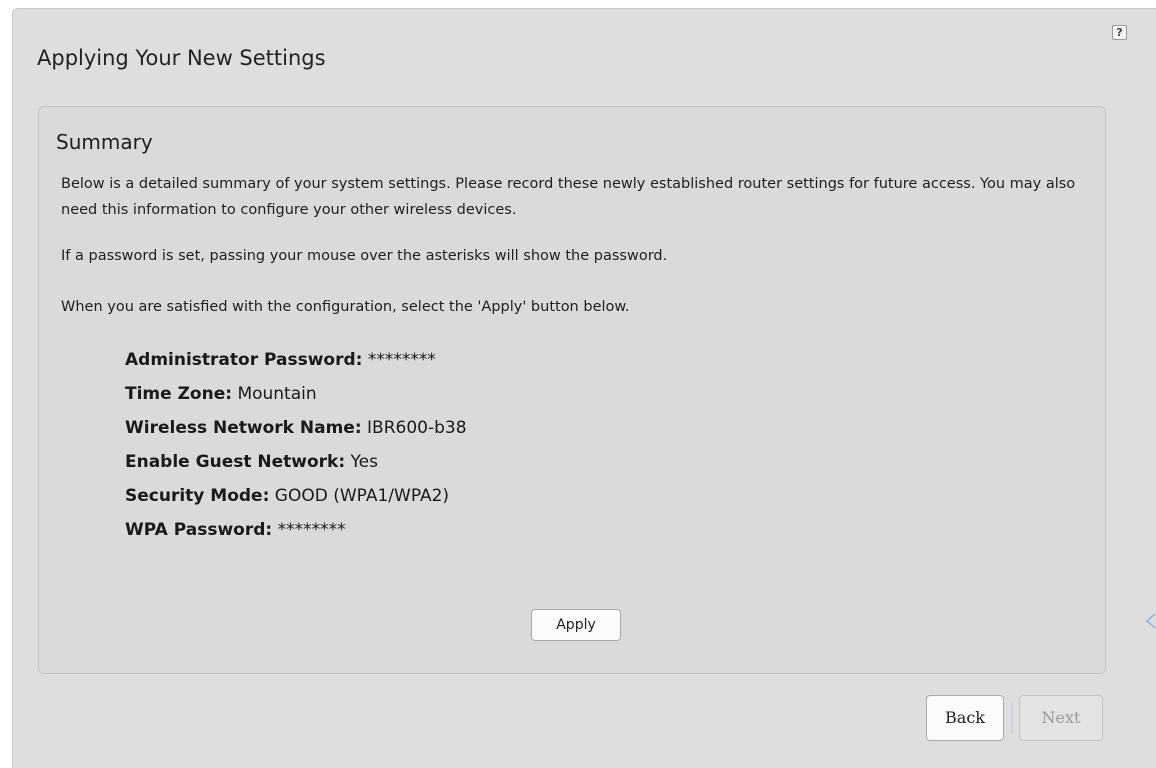 Image resolution: width=1156 pixels, height=768 pixels. What do you see at coordinates (1061, 718) in the screenshot?
I see `next-button: Next` at bounding box center [1061, 718].